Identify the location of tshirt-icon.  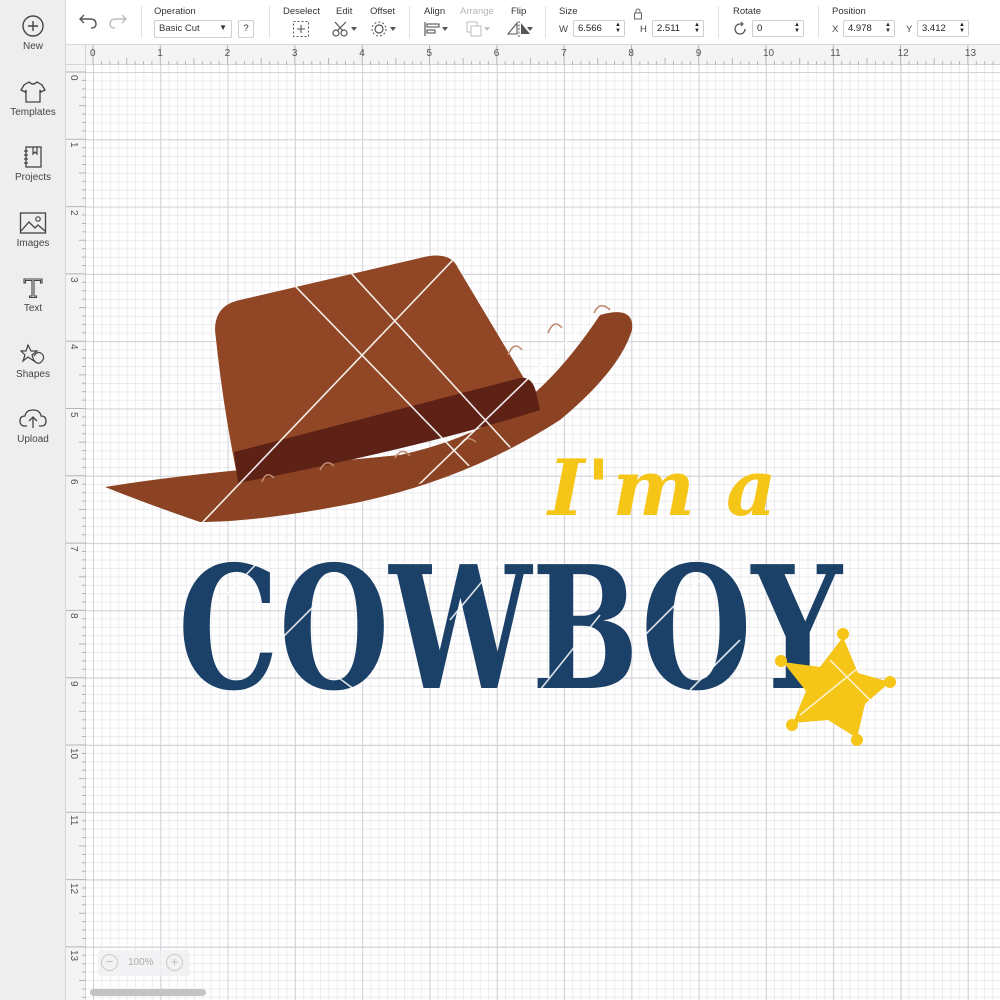
(33, 92).